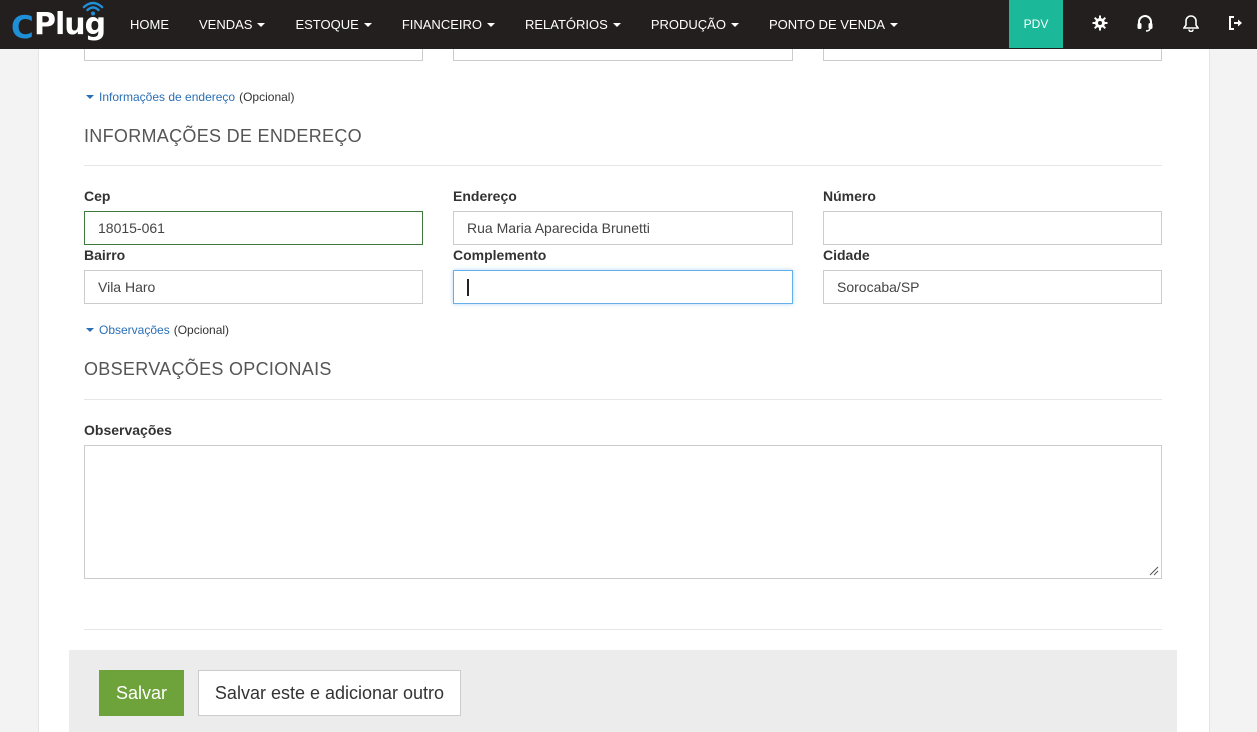 This screenshot has width=1257, height=732. I want to click on notes-toggle: Observações (Opcional), so click(157, 330).